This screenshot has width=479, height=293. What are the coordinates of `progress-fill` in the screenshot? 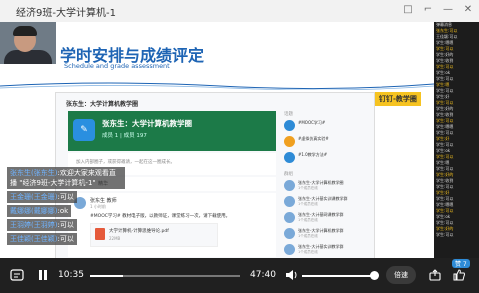 It's located at (106, 276).